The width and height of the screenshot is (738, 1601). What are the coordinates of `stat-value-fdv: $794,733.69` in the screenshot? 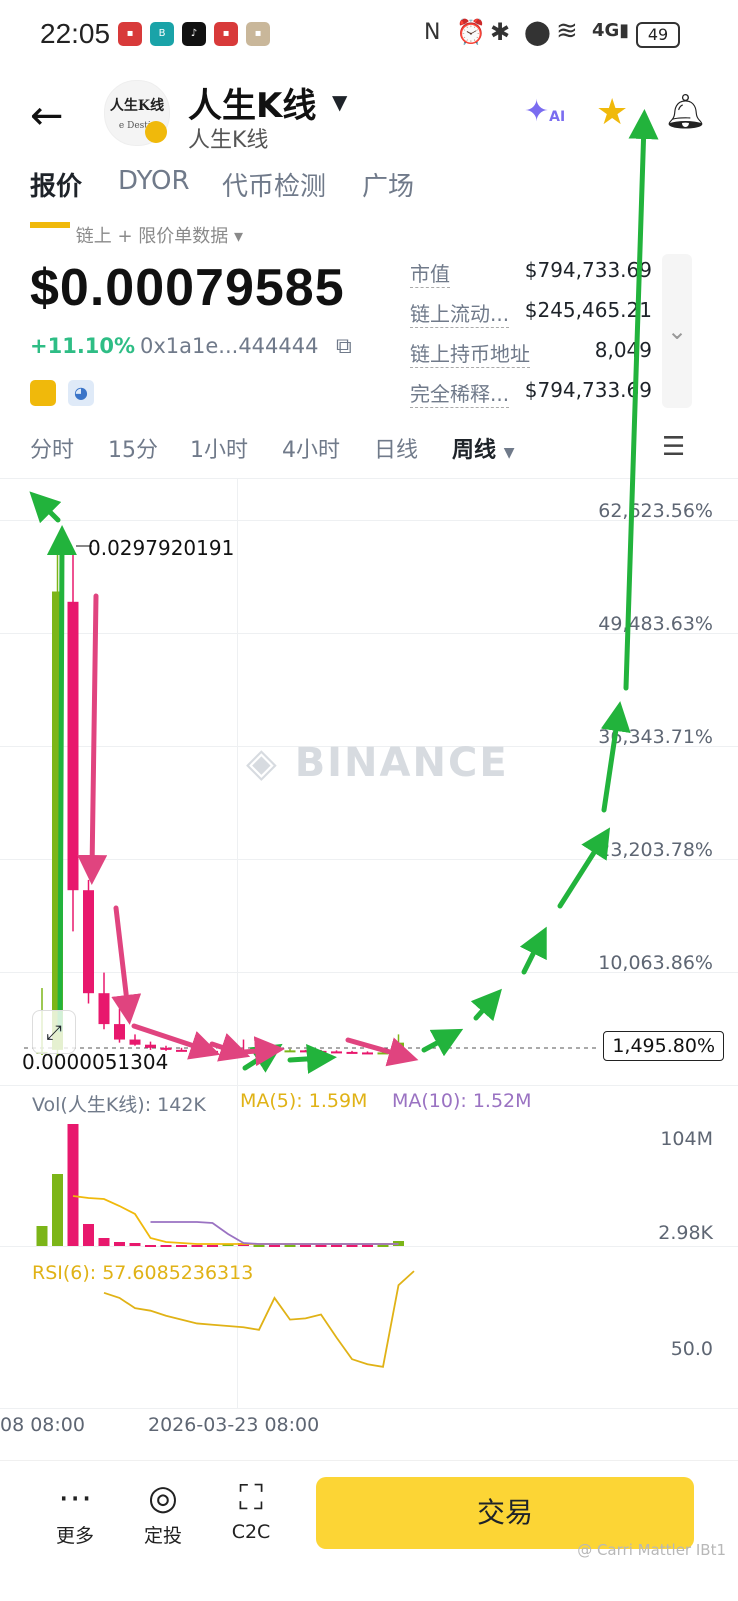 It's located at (588, 390).